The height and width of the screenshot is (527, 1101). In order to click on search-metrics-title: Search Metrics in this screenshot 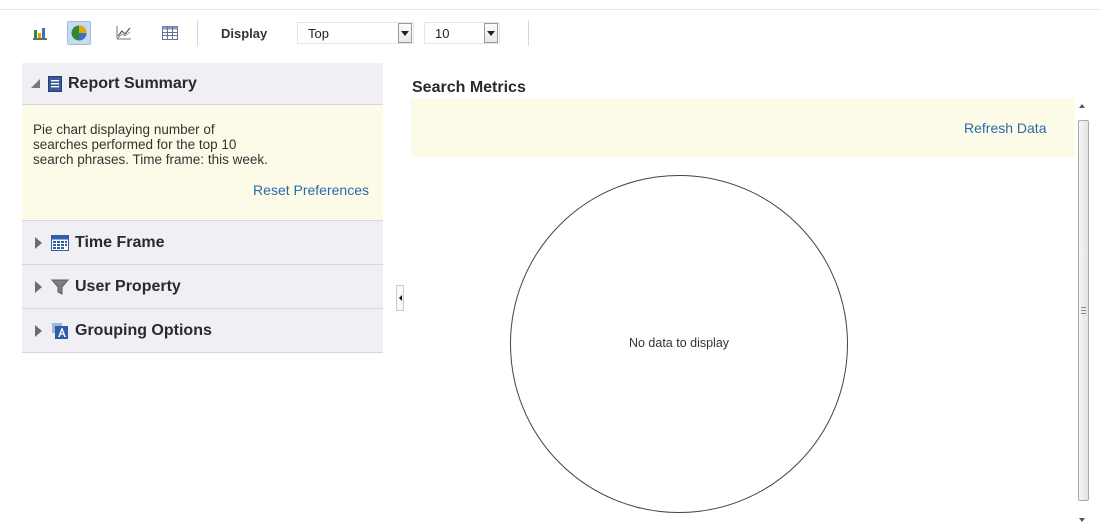, I will do `click(469, 87)`.